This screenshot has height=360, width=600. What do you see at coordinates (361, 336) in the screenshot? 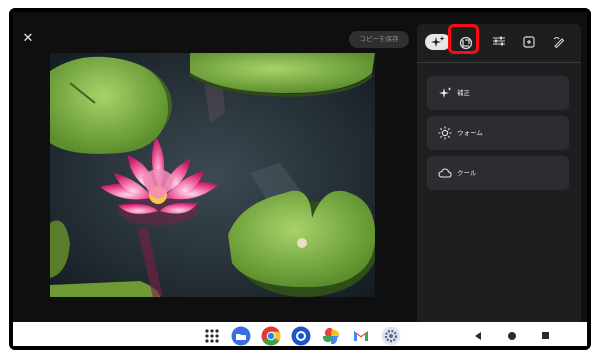
I see `gmail-icon` at bounding box center [361, 336].